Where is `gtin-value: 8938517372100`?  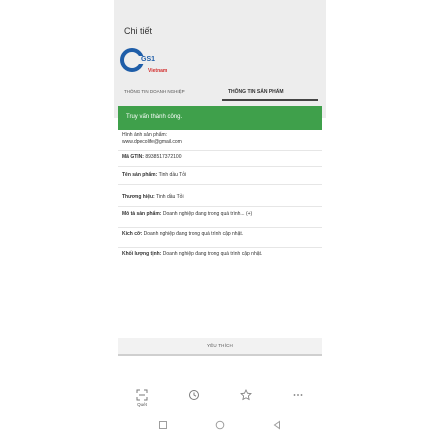 gtin-value: 8938517372100 is located at coordinates (163, 157).